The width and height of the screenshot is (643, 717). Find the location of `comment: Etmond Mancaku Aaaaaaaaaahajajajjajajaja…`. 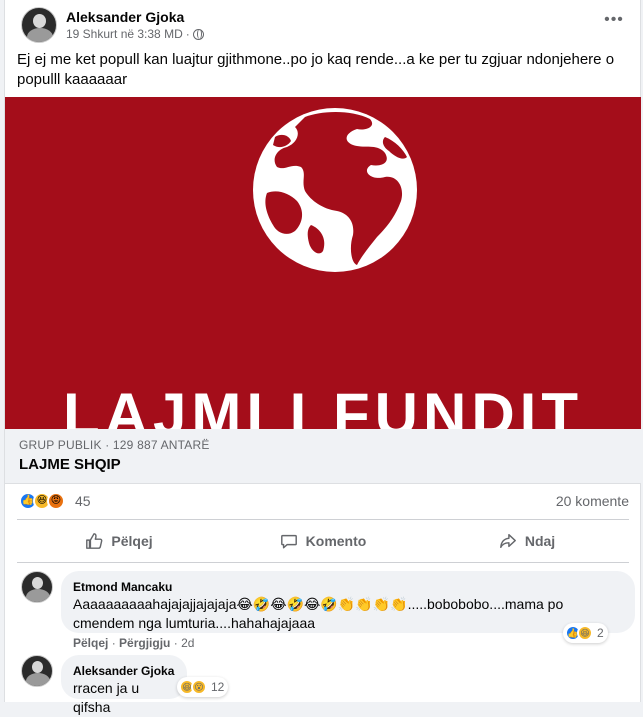

comment: Etmond Mancaku Aaaaaaaaaahajajajjajajaja… is located at coordinates (328, 611).